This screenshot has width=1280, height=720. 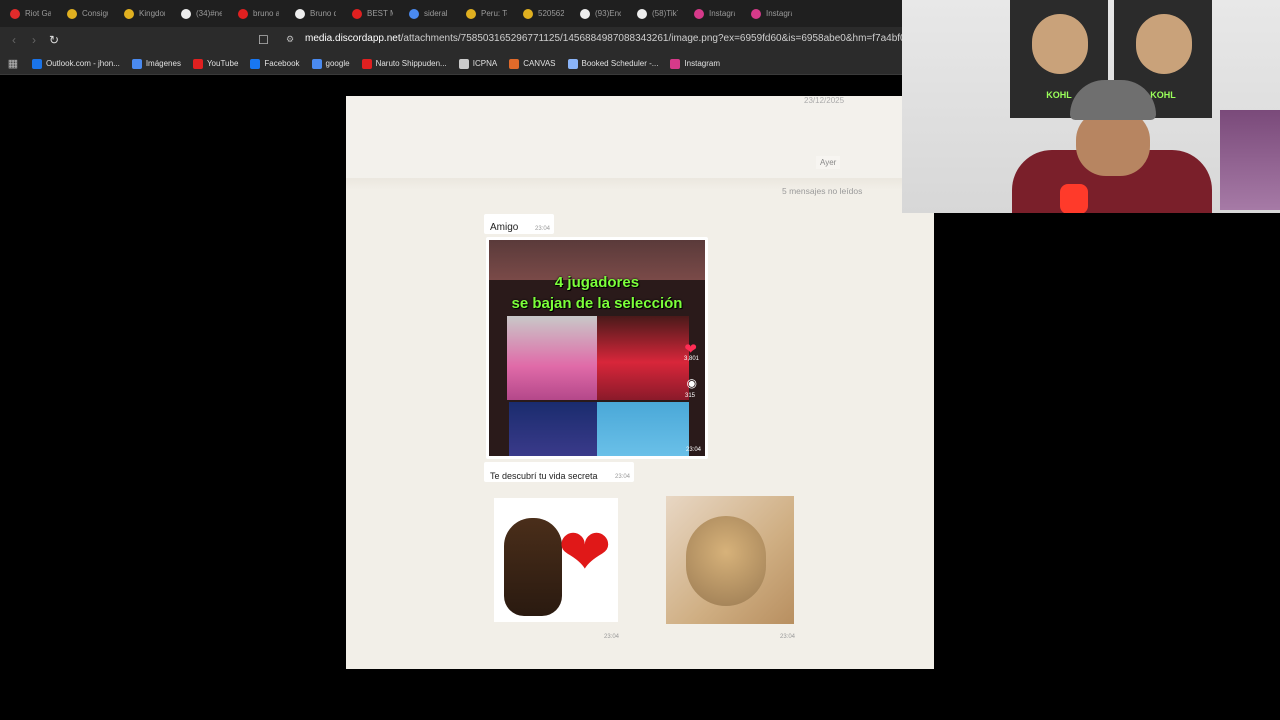 What do you see at coordinates (437, 13) in the screenshot?
I see `tab-title: sideral a` at bounding box center [437, 13].